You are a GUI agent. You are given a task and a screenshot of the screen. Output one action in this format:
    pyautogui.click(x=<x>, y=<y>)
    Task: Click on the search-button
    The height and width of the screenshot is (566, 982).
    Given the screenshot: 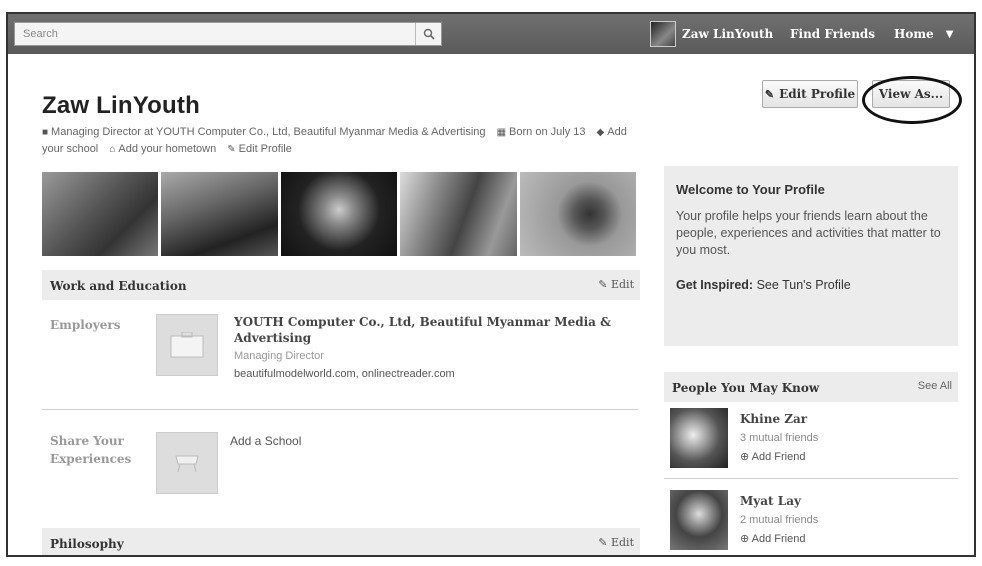 What is the action you would take?
    pyautogui.click(x=428, y=34)
    